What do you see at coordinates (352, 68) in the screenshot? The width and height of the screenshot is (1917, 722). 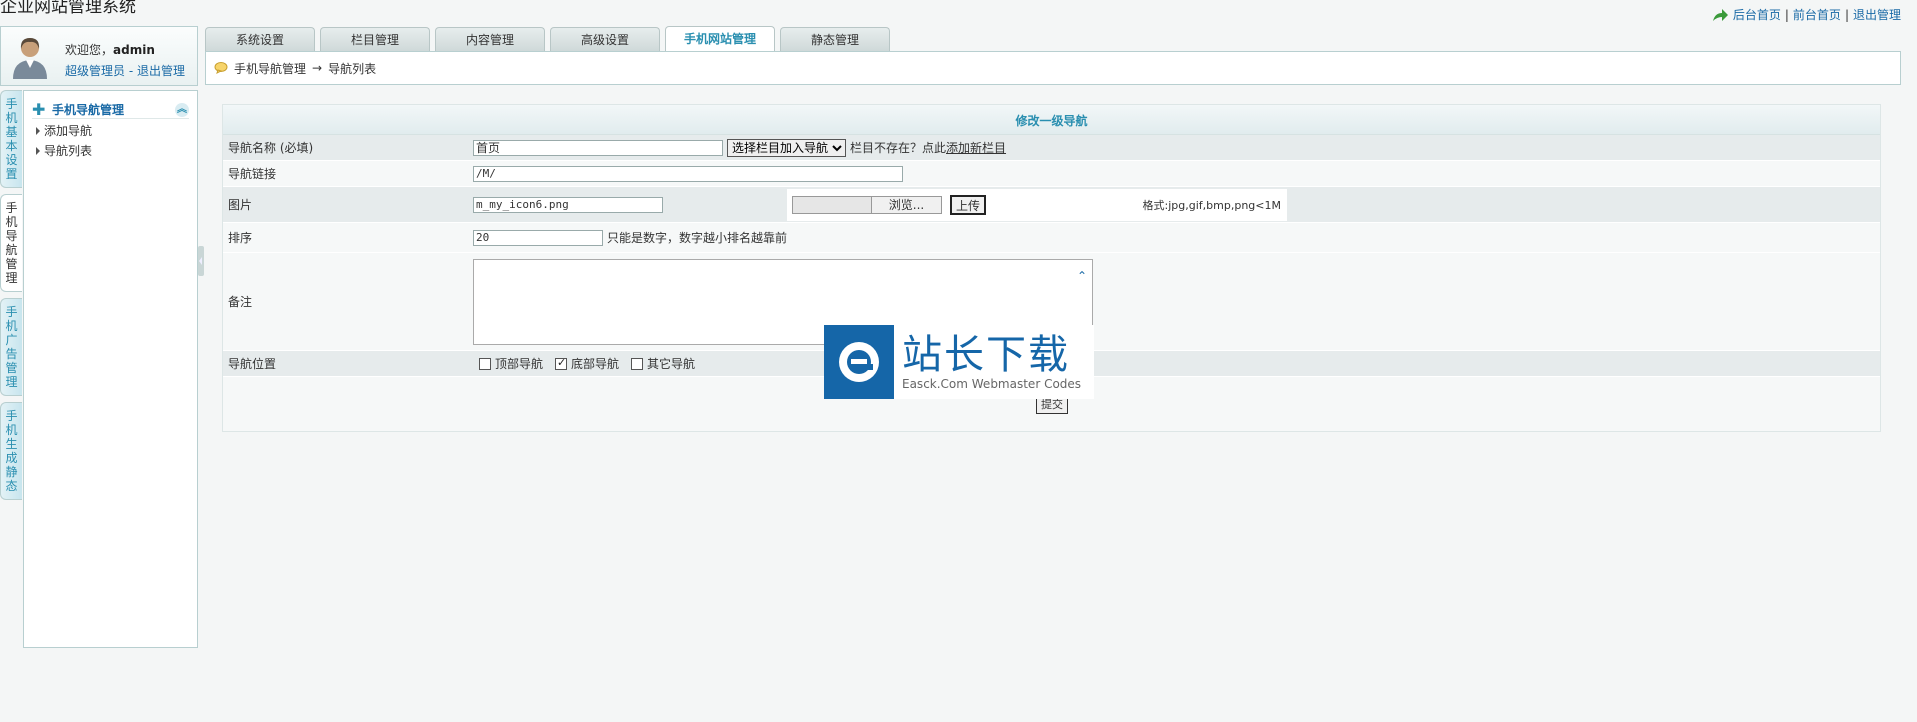 I see `breadcrumb-current: 导航列表` at bounding box center [352, 68].